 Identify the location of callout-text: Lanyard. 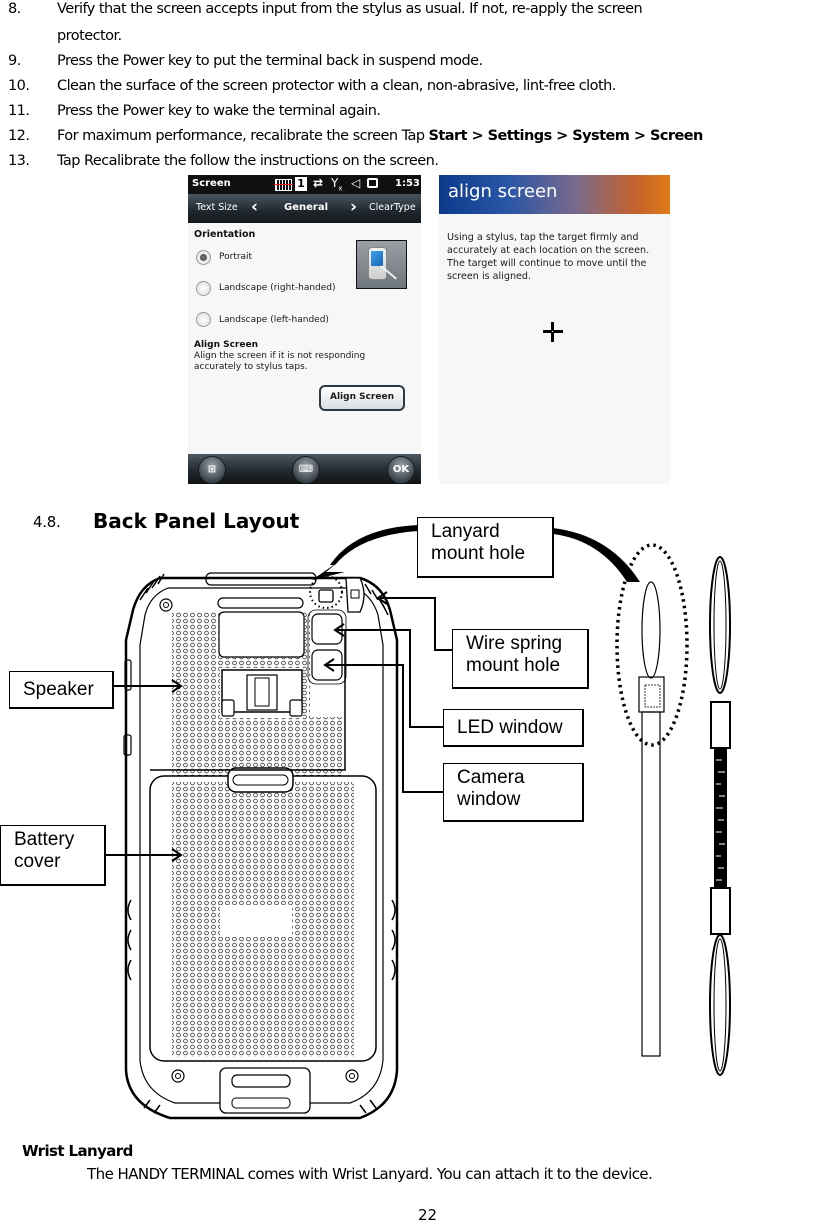
(465, 531).